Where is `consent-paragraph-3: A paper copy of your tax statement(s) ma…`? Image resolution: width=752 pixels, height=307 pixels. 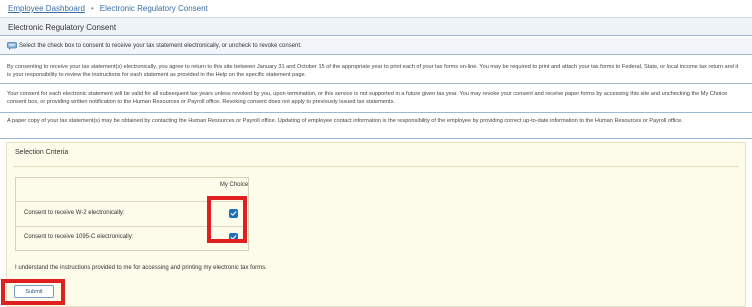
consent-paragraph-3: A paper copy of your tax statement(s) ma… is located at coordinates (376, 127).